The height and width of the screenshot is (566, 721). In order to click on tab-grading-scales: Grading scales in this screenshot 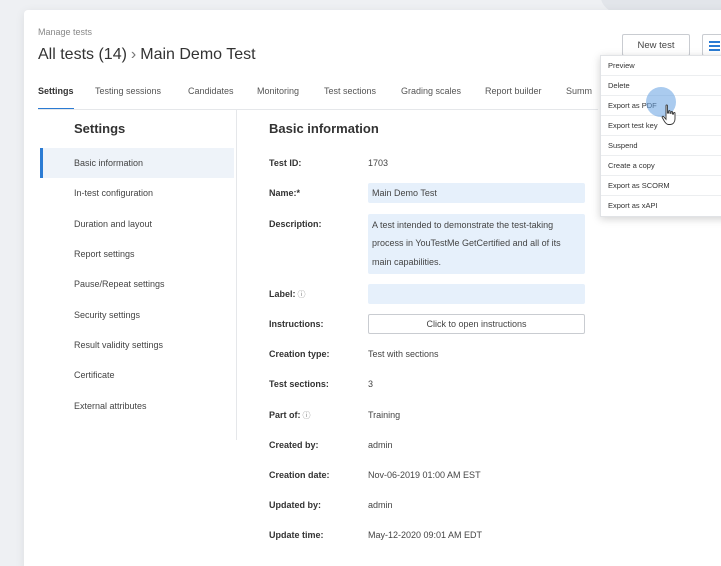, I will do `click(431, 98)`.